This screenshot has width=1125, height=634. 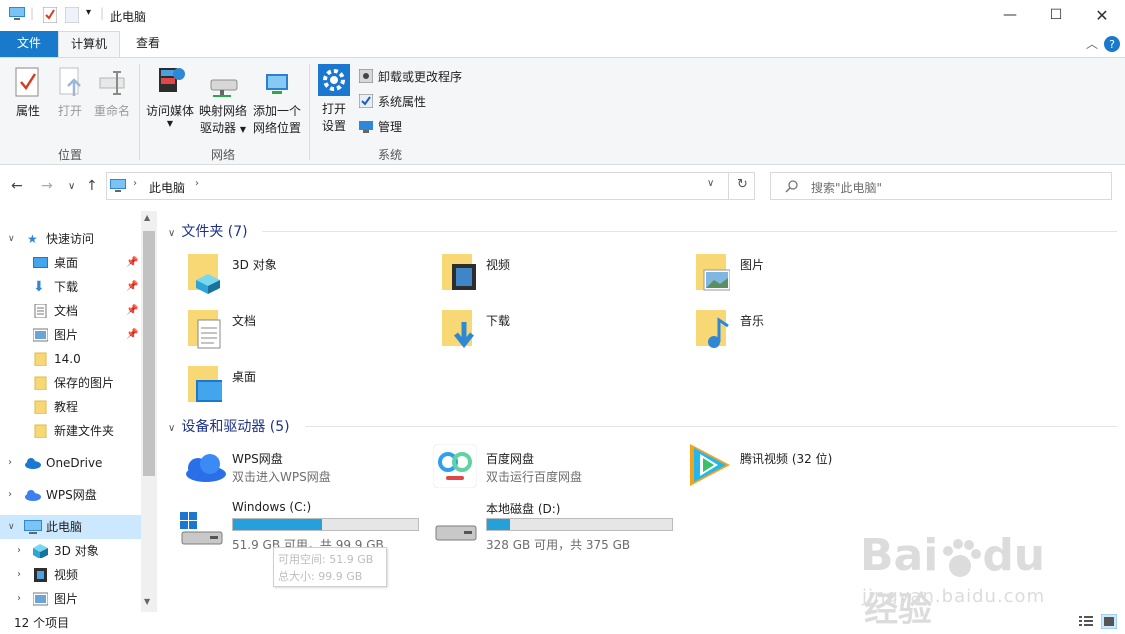 What do you see at coordinates (17, 186) in the screenshot?
I see `back-arrow-icon: ←` at bounding box center [17, 186].